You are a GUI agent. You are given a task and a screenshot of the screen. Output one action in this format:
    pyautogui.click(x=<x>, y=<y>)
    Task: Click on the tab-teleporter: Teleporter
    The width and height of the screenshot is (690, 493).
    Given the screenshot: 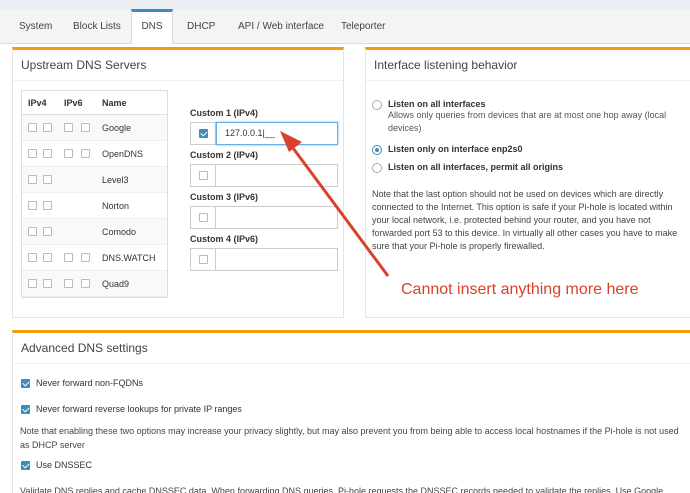 What is the action you would take?
    pyautogui.click(x=363, y=27)
    